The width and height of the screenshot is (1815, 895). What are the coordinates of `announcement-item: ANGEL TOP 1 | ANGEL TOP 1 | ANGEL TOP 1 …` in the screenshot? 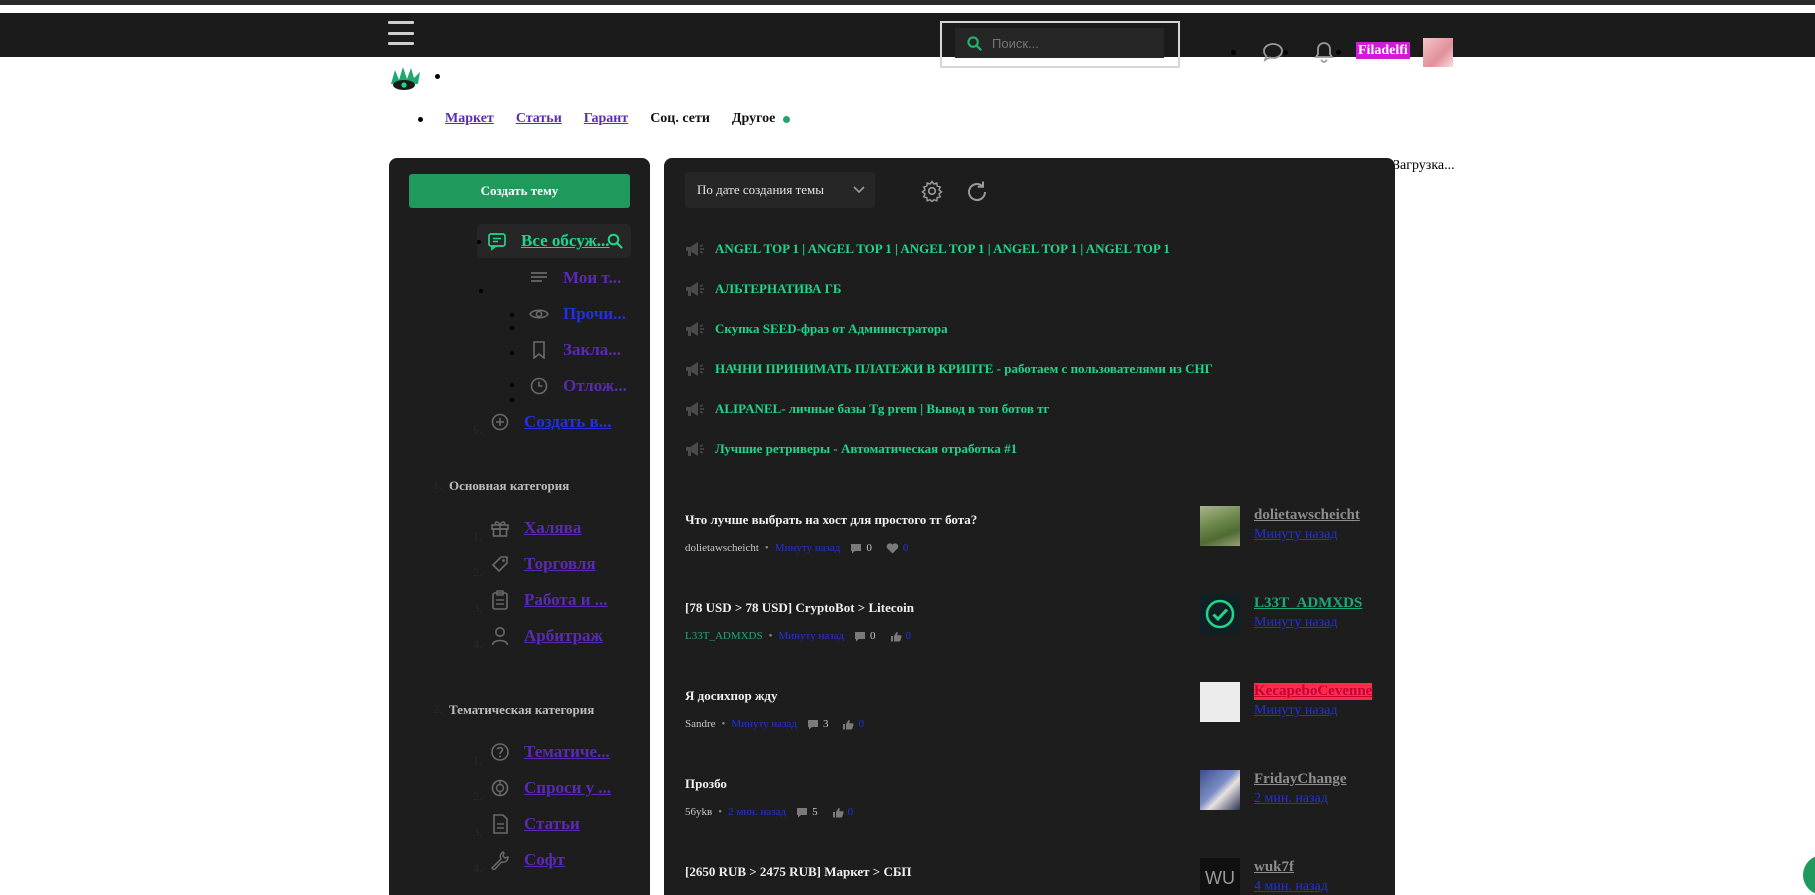 It's located at (927, 249).